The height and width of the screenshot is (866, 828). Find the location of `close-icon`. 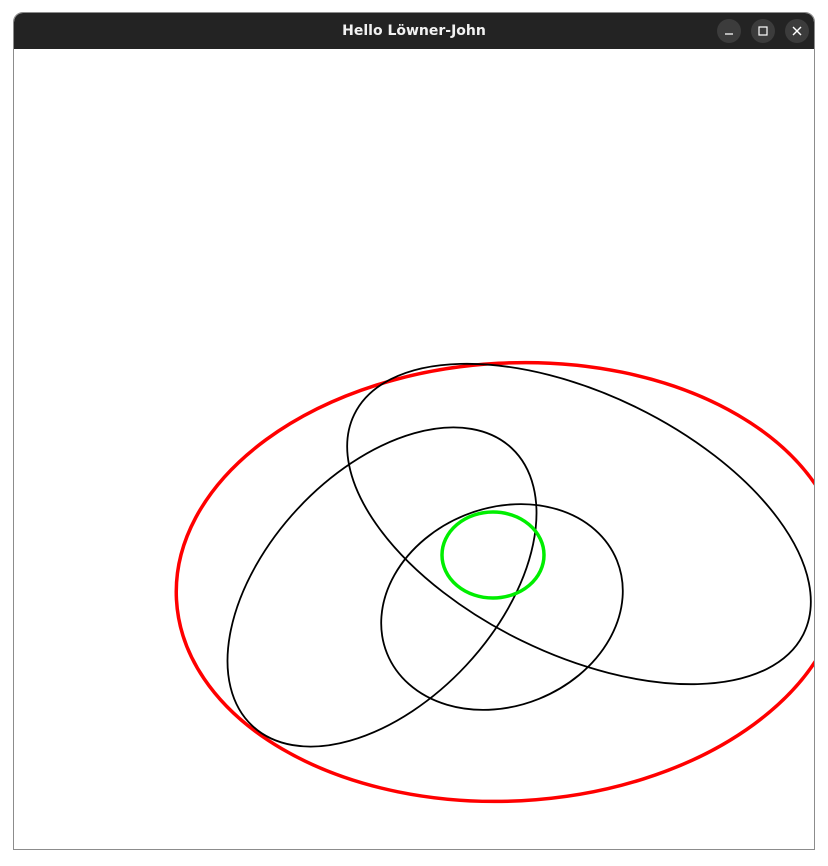

close-icon is located at coordinates (797, 31).